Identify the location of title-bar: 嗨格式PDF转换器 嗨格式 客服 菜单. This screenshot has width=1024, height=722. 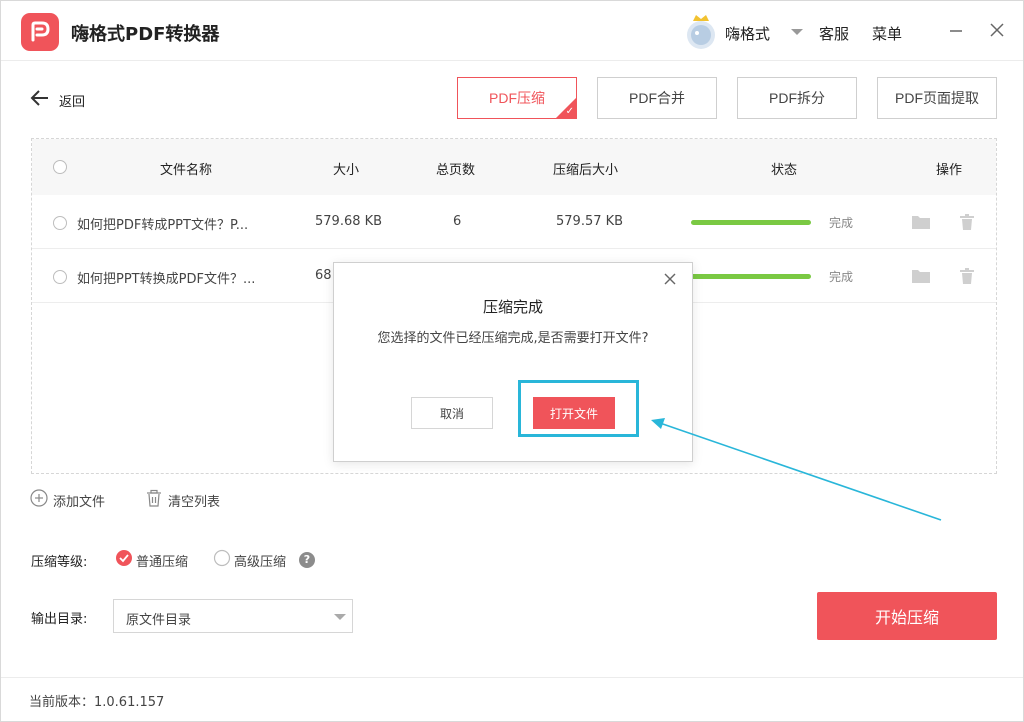
(512, 31).